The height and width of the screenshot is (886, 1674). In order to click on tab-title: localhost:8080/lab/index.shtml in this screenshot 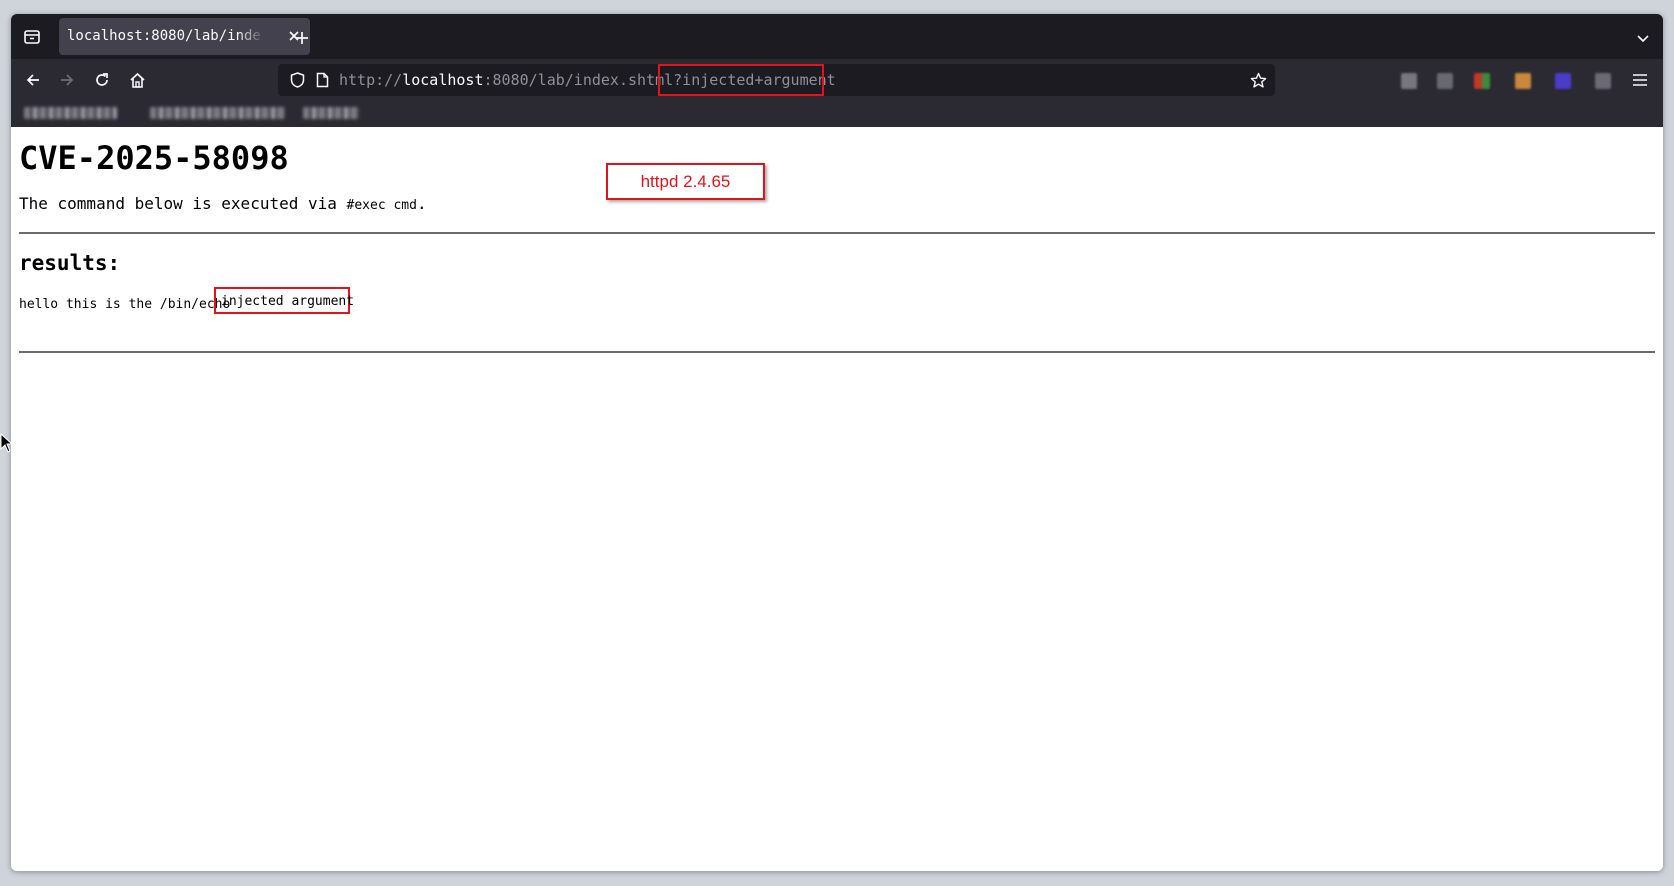, I will do `click(164, 36)`.